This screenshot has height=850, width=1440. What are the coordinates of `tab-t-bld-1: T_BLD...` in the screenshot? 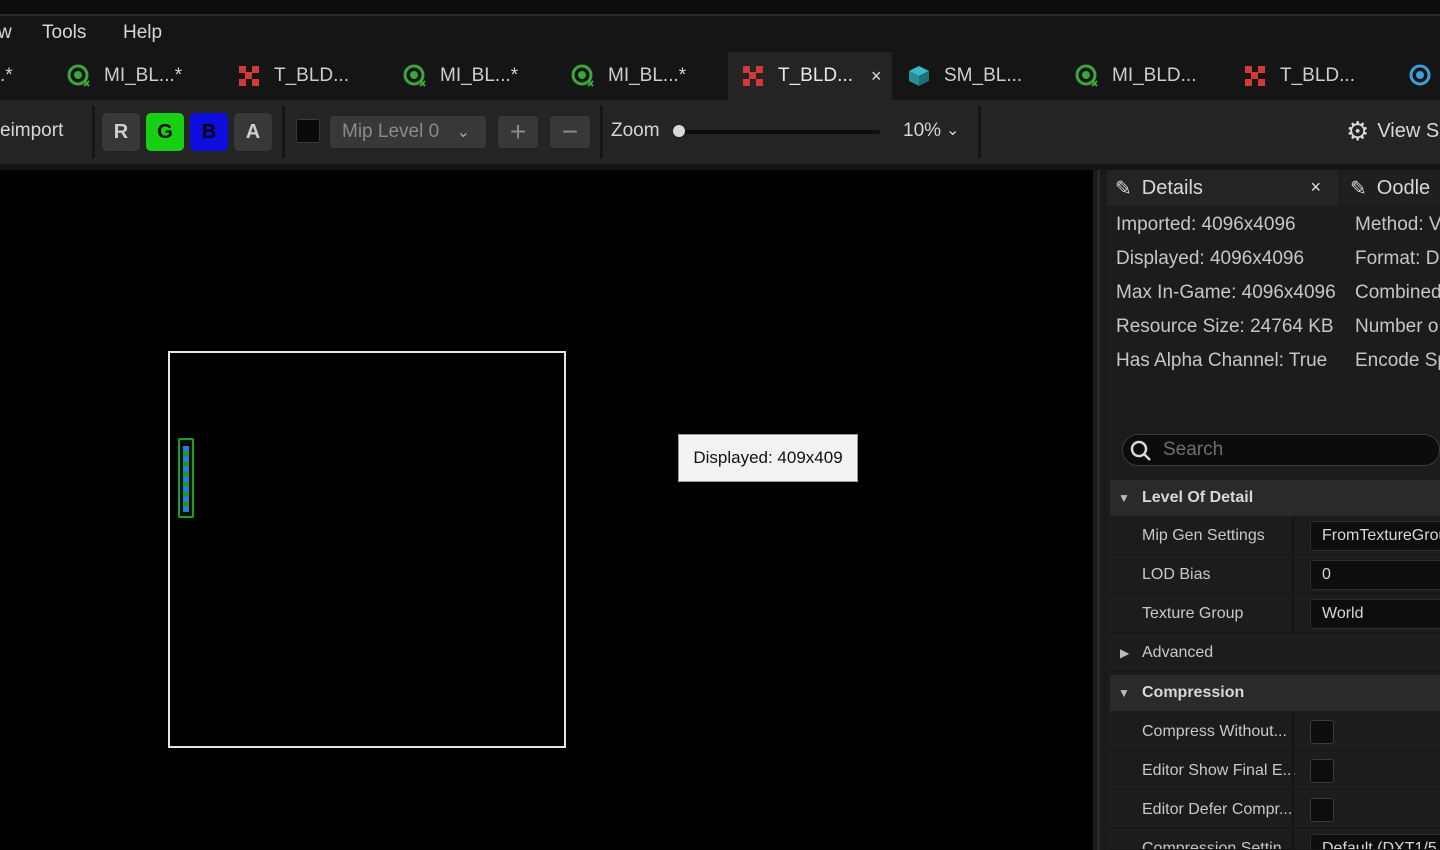 It's located at (292, 76).